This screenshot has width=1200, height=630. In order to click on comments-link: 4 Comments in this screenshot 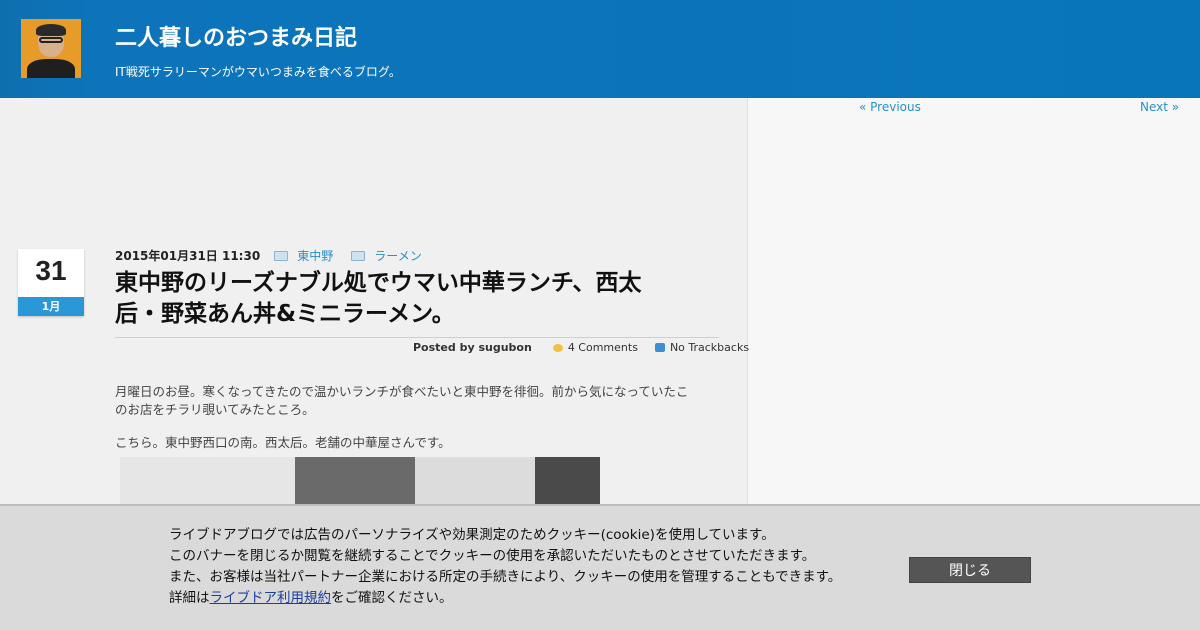, I will do `click(603, 347)`.